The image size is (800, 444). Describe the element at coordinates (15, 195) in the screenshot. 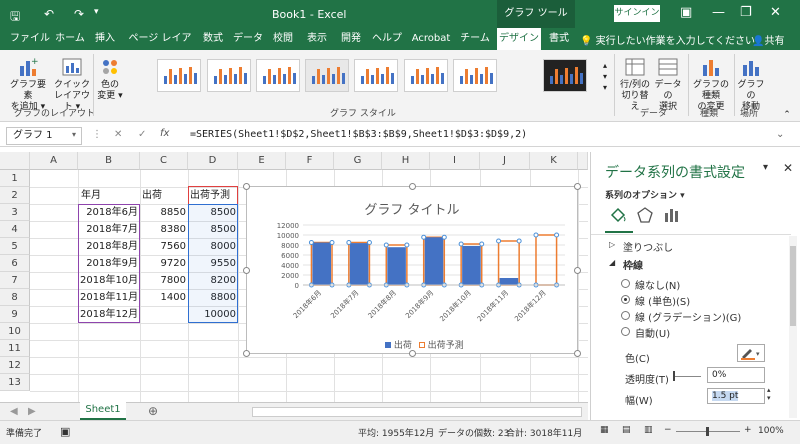

I see `row-header: 2` at that location.